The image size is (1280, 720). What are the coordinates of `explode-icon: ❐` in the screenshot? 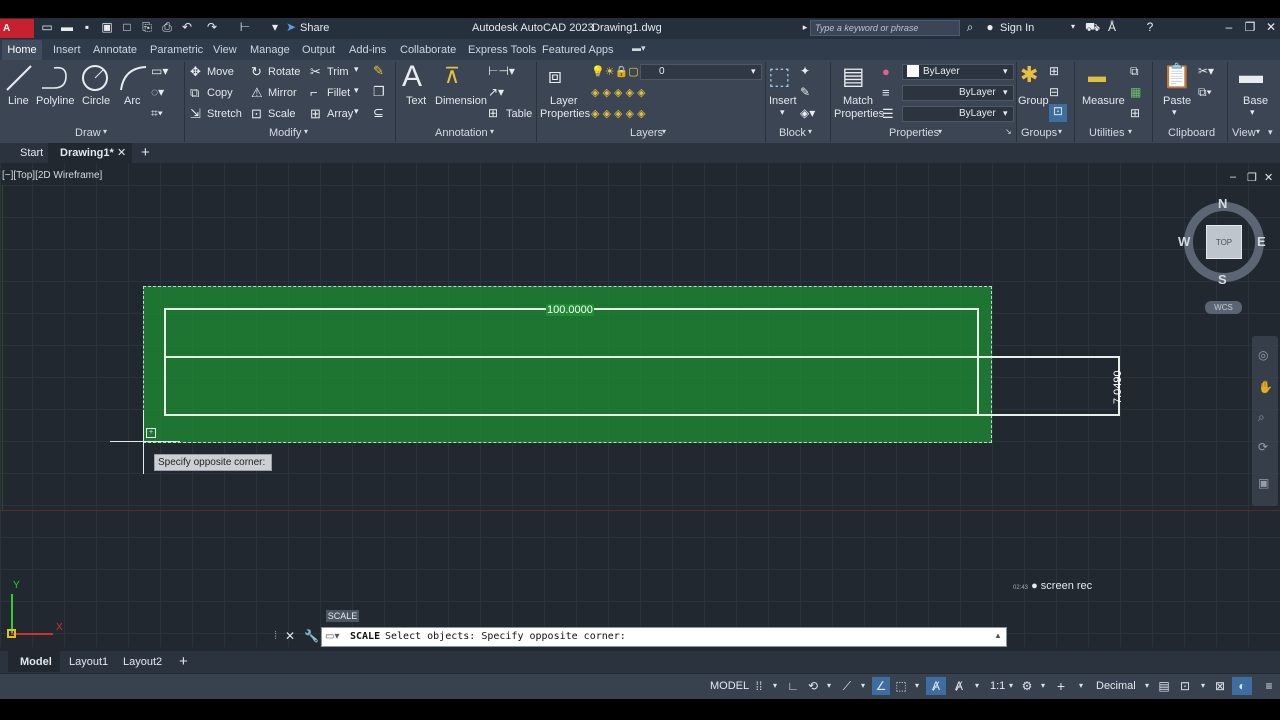 It's located at (379, 92).